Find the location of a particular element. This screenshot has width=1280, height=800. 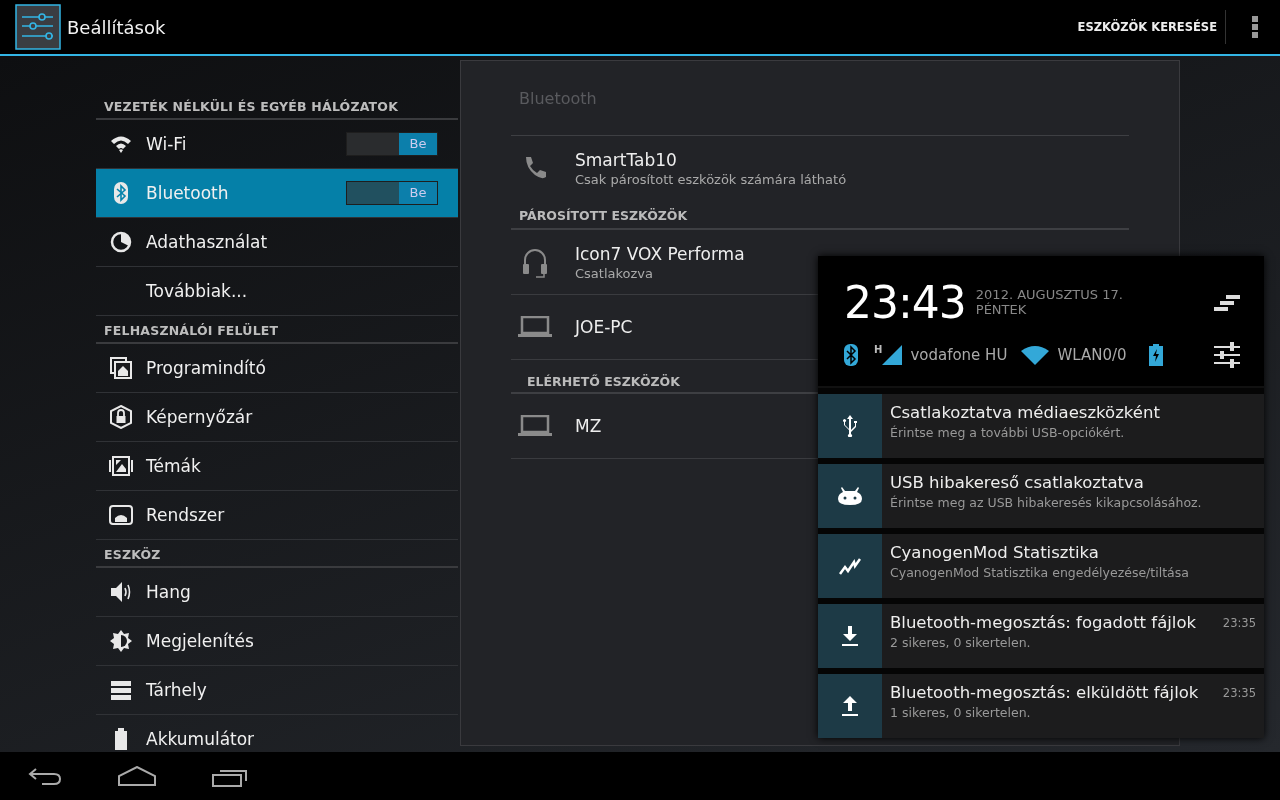

notification-title: Csatlakoztatva médiaeszközként is located at coordinates (1025, 412).